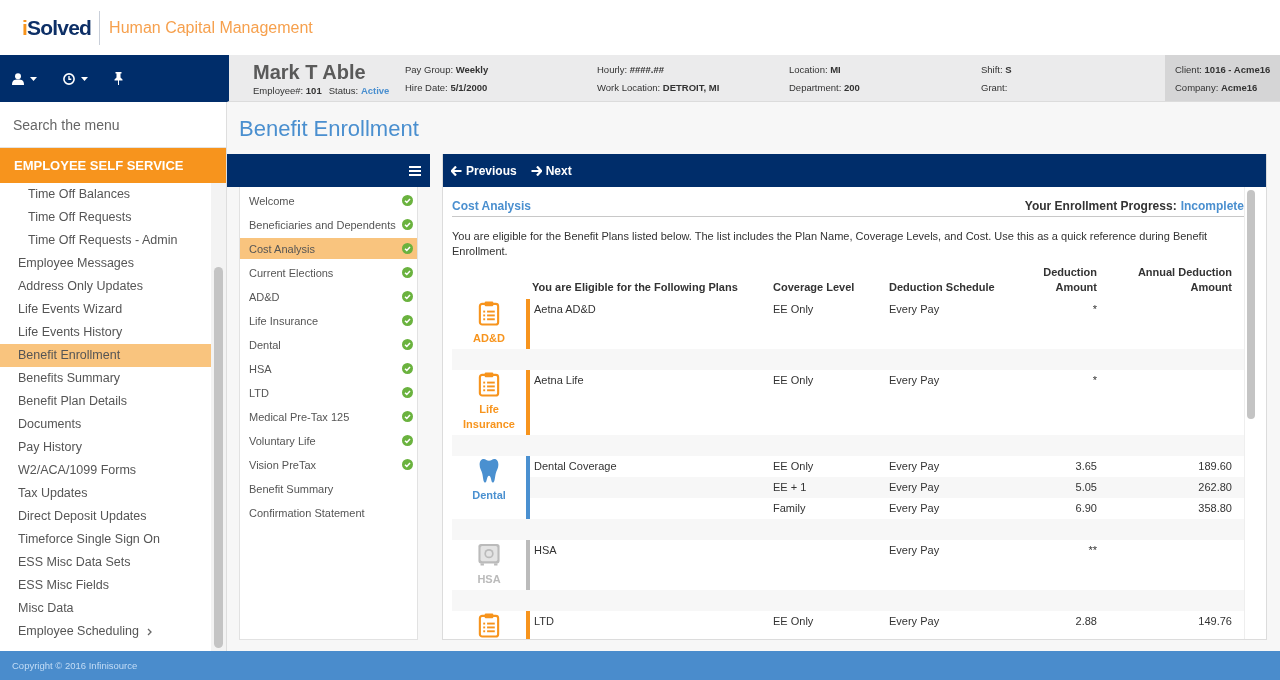  Describe the element at coordinates (105, 240) in the screenshot. I see `menu-item: Time Off Requests - Admin` at that location.